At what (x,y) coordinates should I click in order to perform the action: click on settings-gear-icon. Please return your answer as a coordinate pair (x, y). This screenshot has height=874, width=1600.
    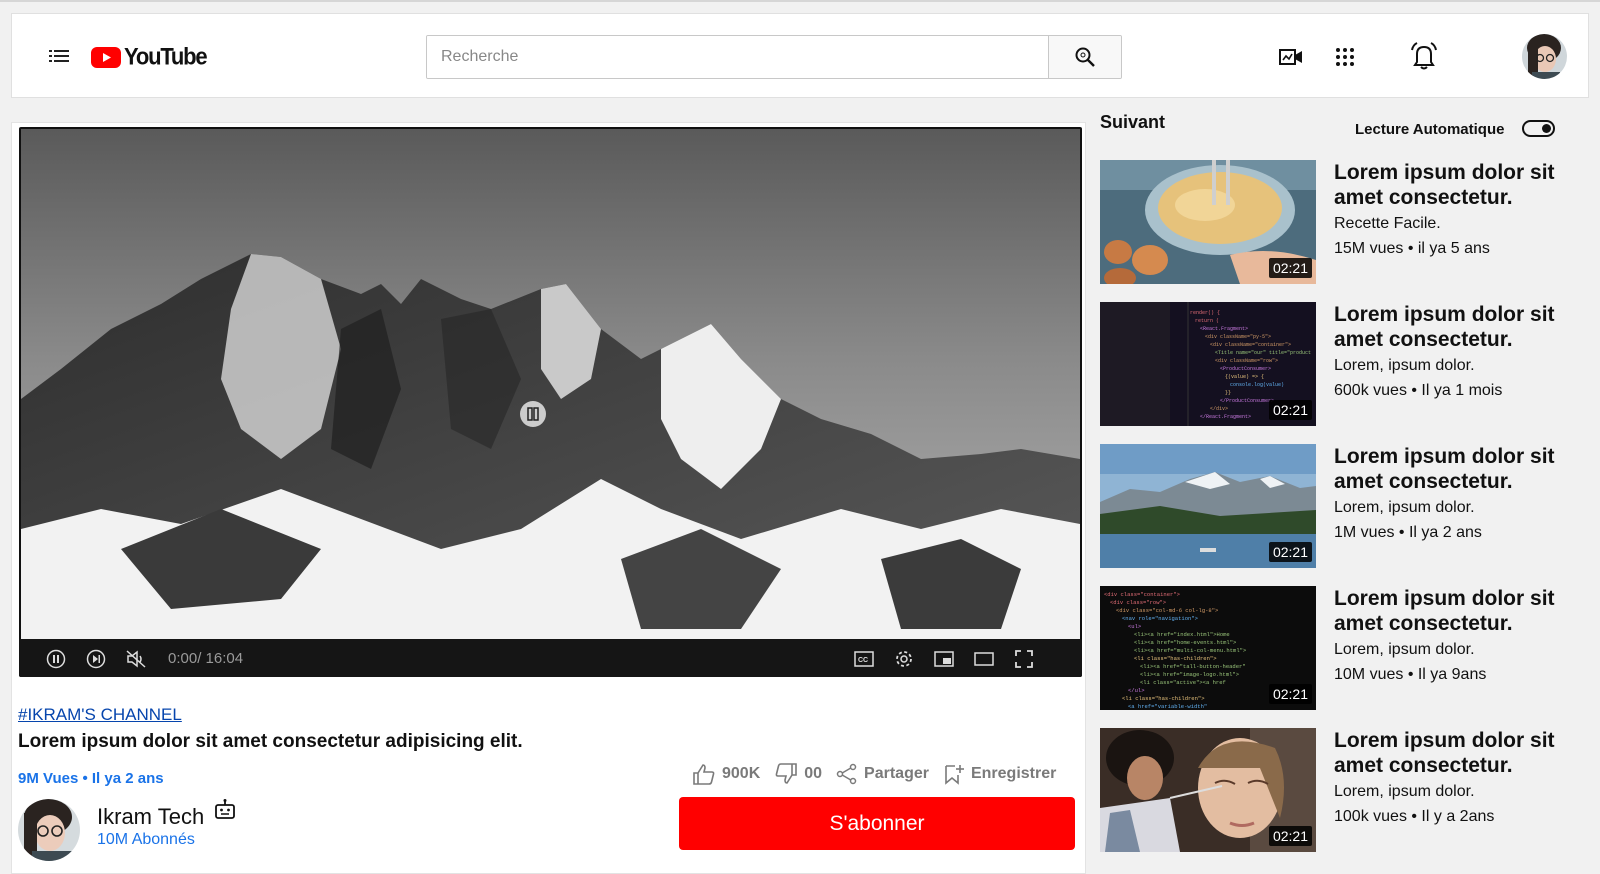
    Looking at the image, I should click on (904, 659).